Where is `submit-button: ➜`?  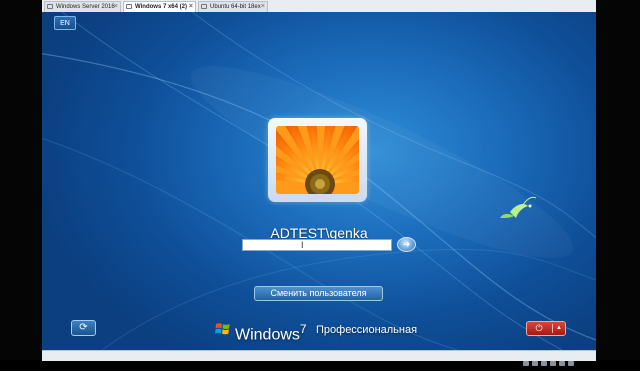
submit-button: ➜ is located at coordinates (406, 244).